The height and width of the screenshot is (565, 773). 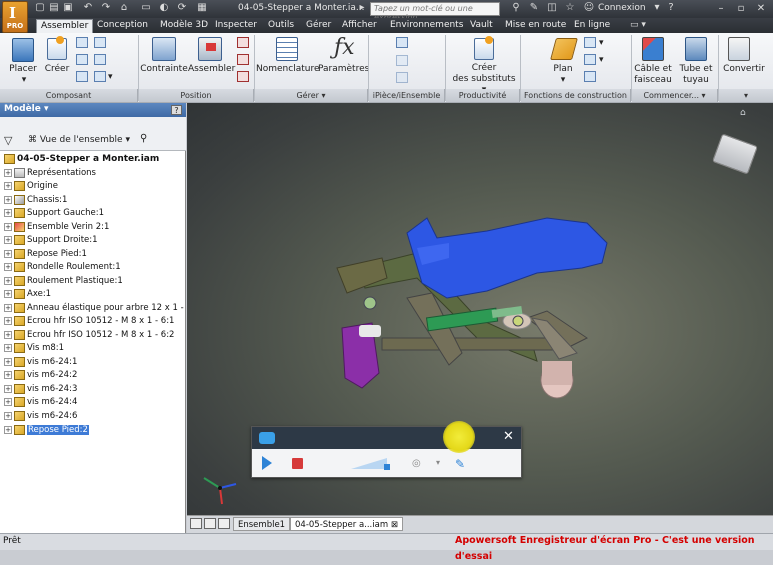 What do you see at coordinates (23, 69) in the screenshot?
I see `place-button: Placer` at bounding box center [23, 69].